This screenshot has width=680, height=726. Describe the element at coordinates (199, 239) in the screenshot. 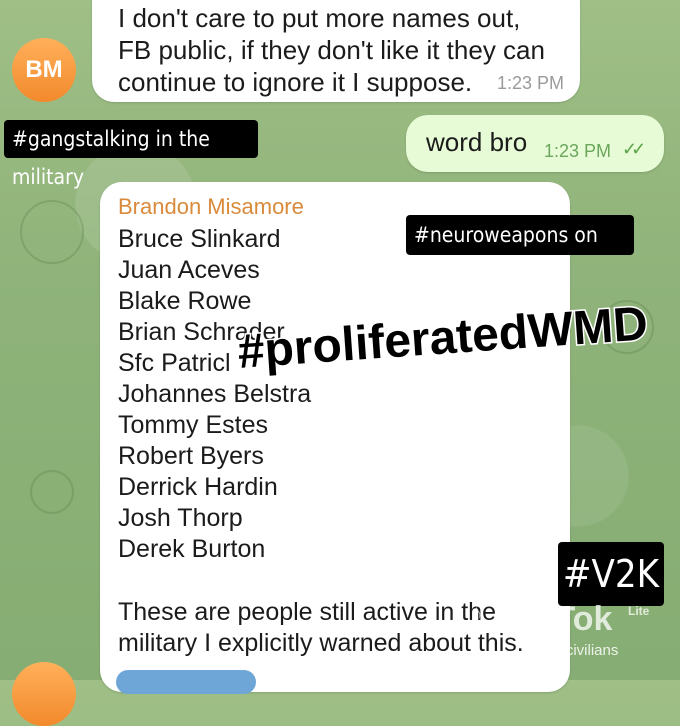

I see `list-item: Bruce Slinkard` at that location.